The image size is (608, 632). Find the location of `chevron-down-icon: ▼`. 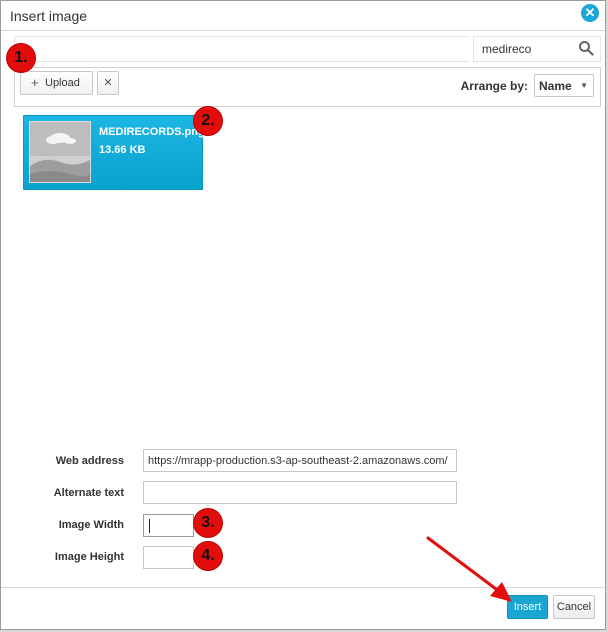

chevron-down-icon: ▼ is located at coordinates (584, 85).